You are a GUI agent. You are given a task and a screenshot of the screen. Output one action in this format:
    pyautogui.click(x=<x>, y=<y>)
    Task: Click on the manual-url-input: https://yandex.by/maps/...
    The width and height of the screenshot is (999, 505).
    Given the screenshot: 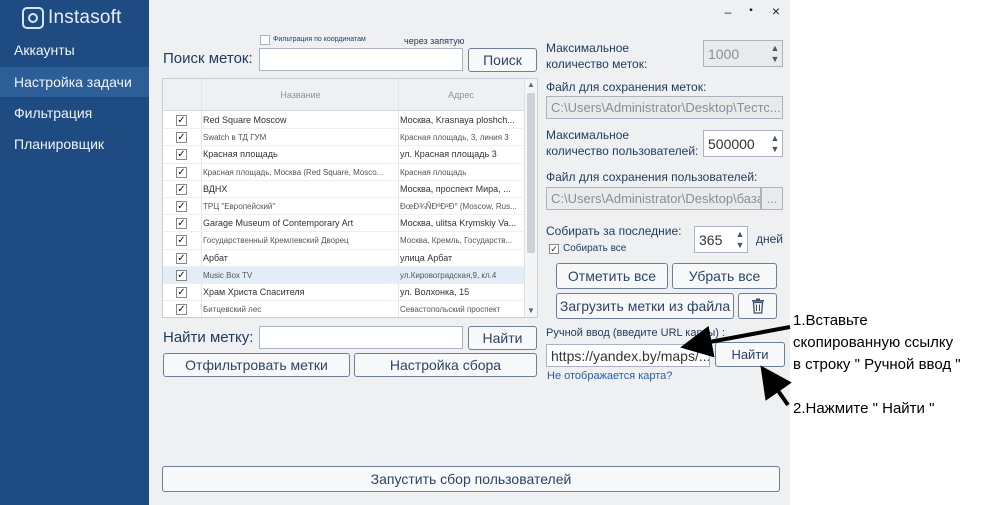 What is the action you would take?
    pyautogui.click(x=628, y=355)
    